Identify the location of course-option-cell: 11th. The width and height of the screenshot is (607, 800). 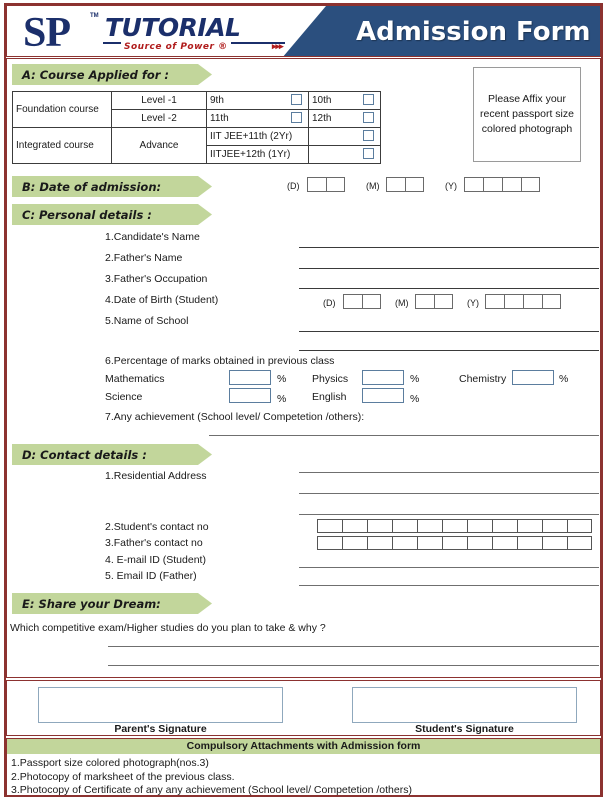
(257, 118).